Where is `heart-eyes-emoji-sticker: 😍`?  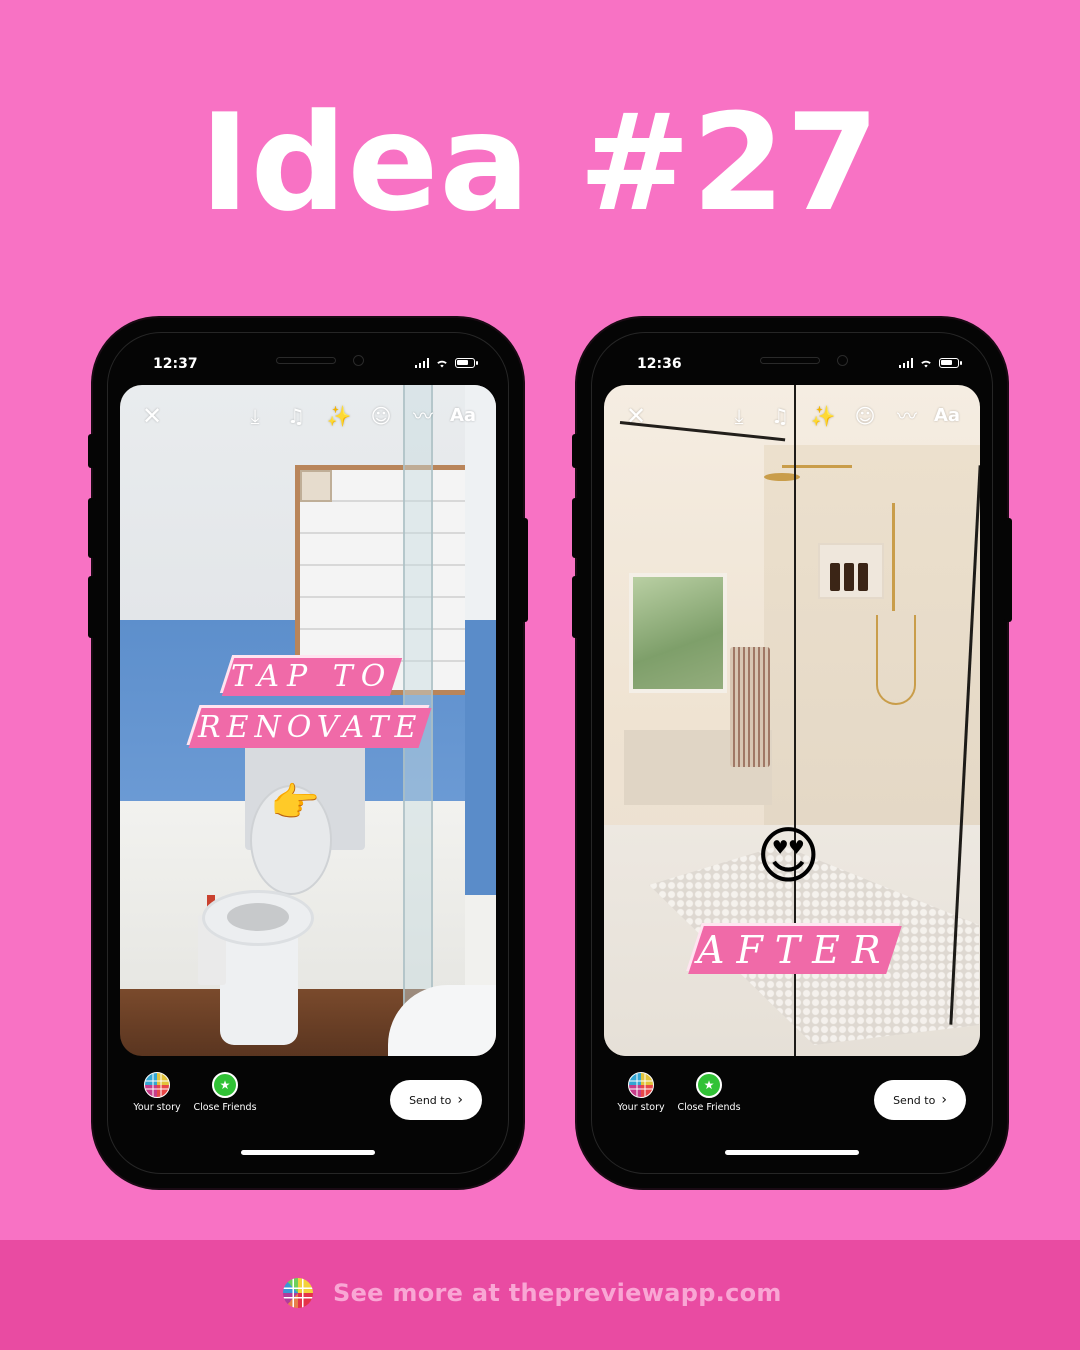
heart-eyes-emoji-sticker: 😍 is located at coordinates (788, 856).